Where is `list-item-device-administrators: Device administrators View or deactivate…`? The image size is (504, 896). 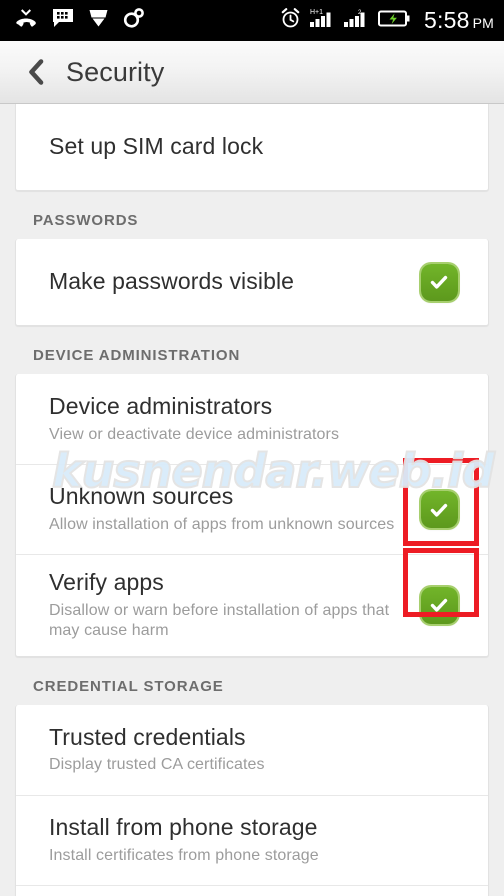 list-item-device-administrators: Device administrators View or deactivate… is located at coordinates (252, 419).